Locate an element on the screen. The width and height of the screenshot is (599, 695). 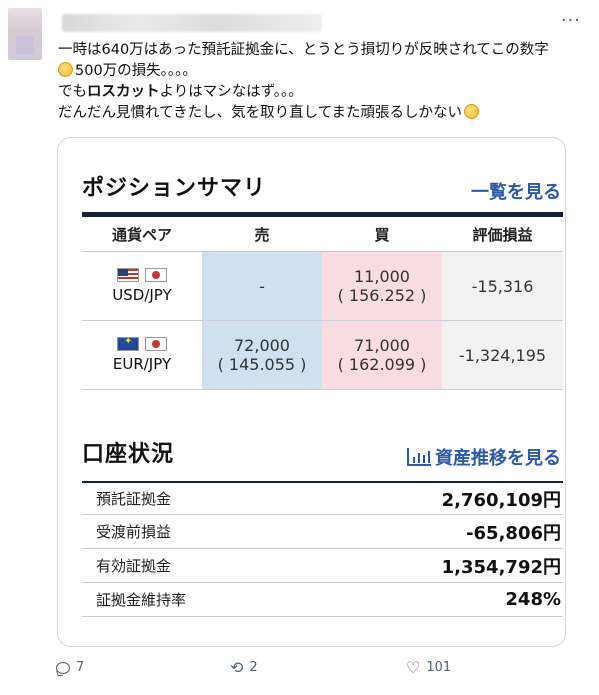
reply-button: 7 is located at coordinates (70, 667).